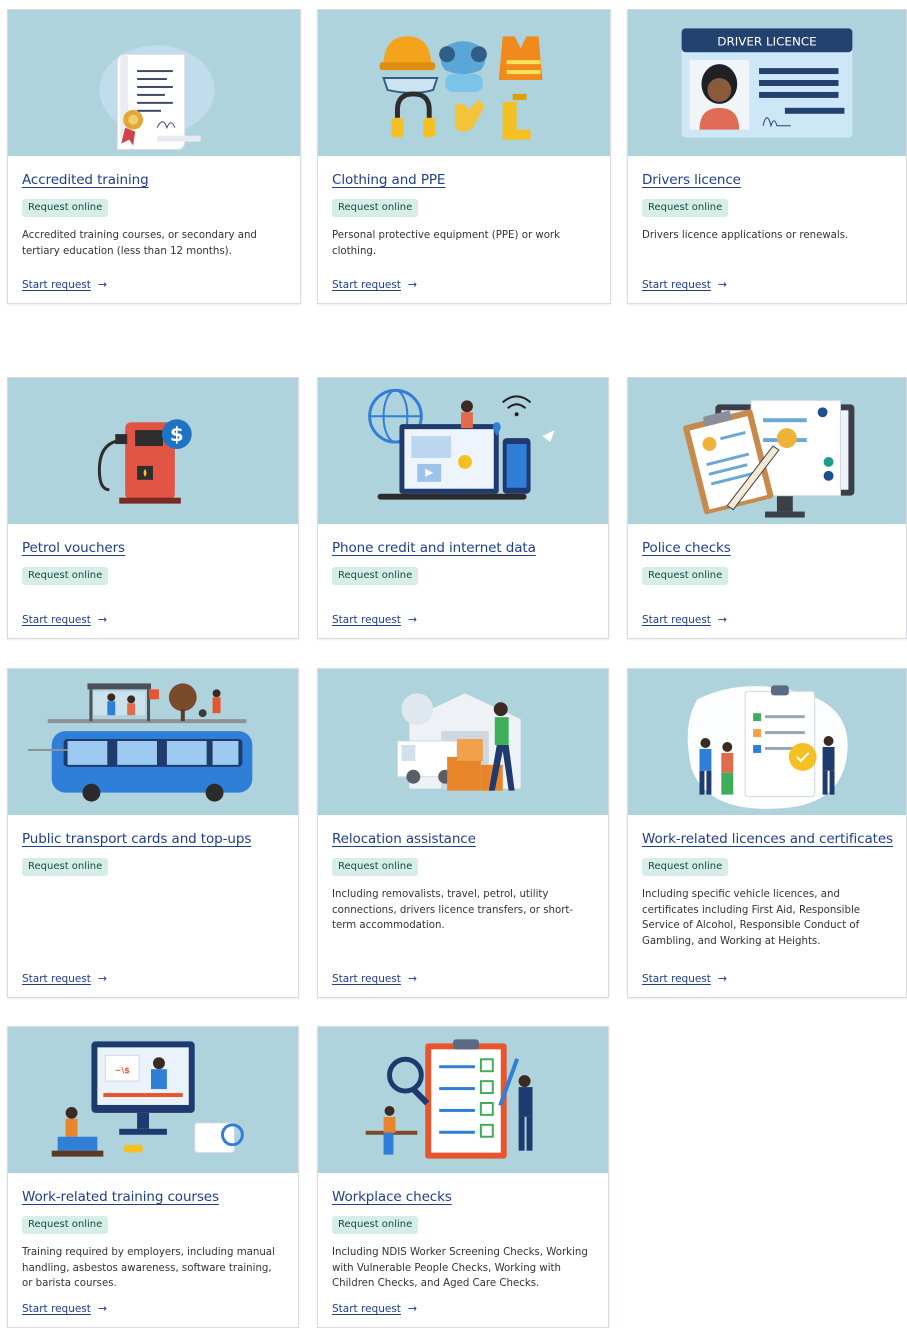 The width and height of the screenshot is (907, 1328). What do you see at coordinates (155, 839) in the screenshot?
I see `card-title-link: Public transport cards and top-ups` at bounding box center [155, 839].